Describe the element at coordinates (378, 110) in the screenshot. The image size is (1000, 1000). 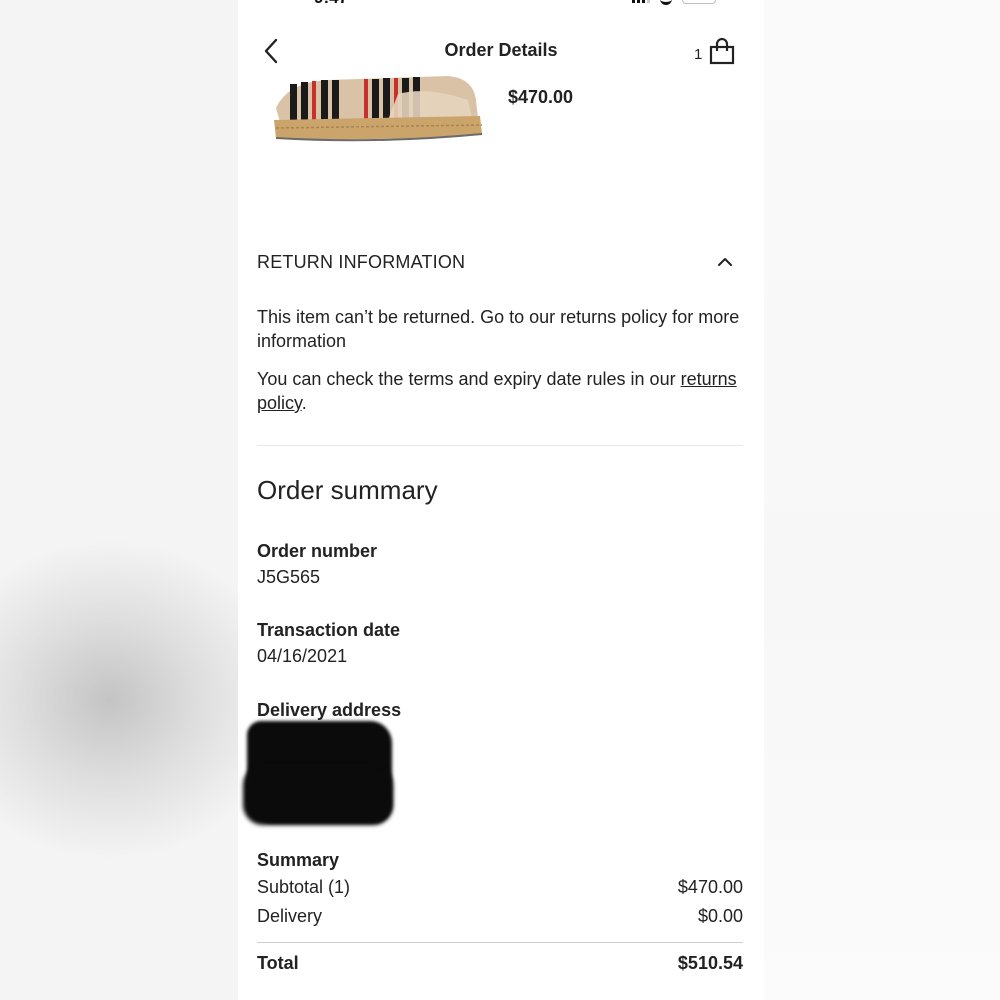
I see `product-image` at that location.